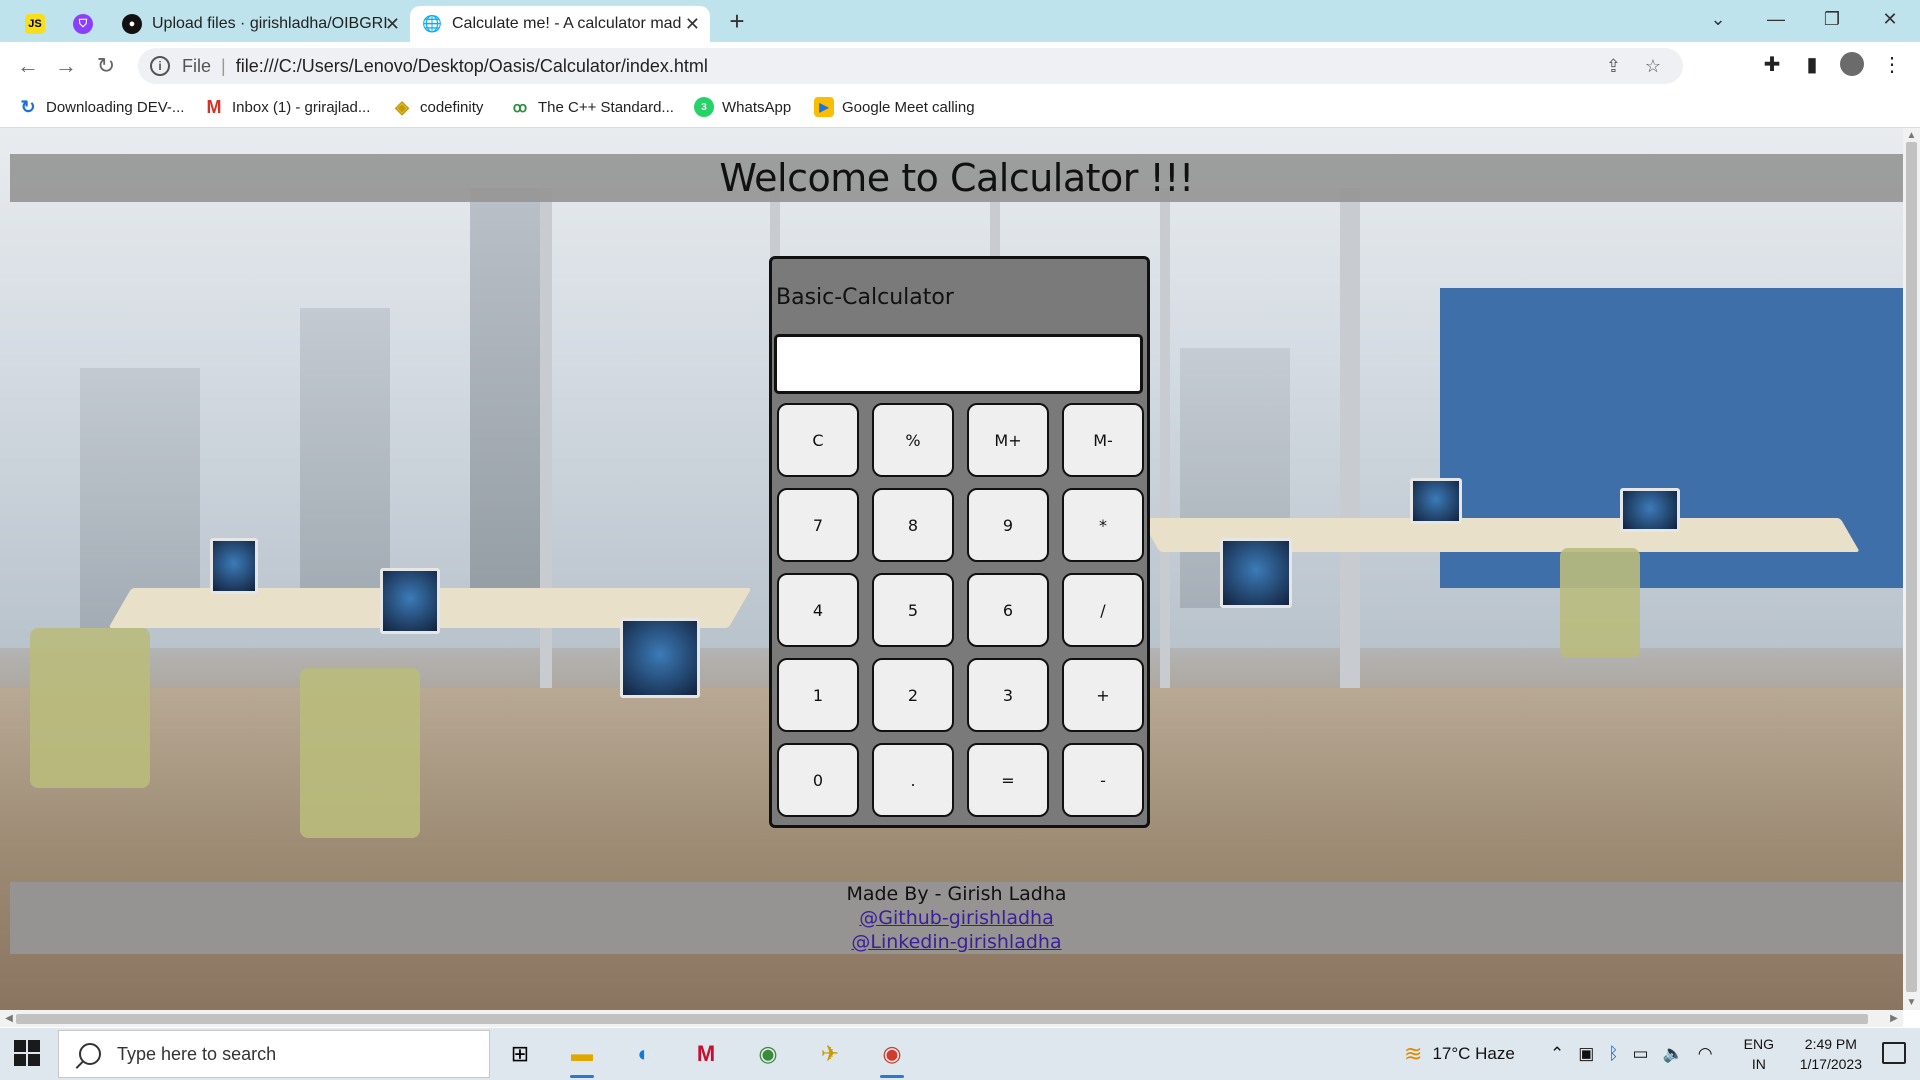 The height and width of the screenshot is (1080, 1920). What do you see at coordinates (1832, 19) in the screenshot?
I see `restore-icon: ❐` at bounding box center [1832, 19].